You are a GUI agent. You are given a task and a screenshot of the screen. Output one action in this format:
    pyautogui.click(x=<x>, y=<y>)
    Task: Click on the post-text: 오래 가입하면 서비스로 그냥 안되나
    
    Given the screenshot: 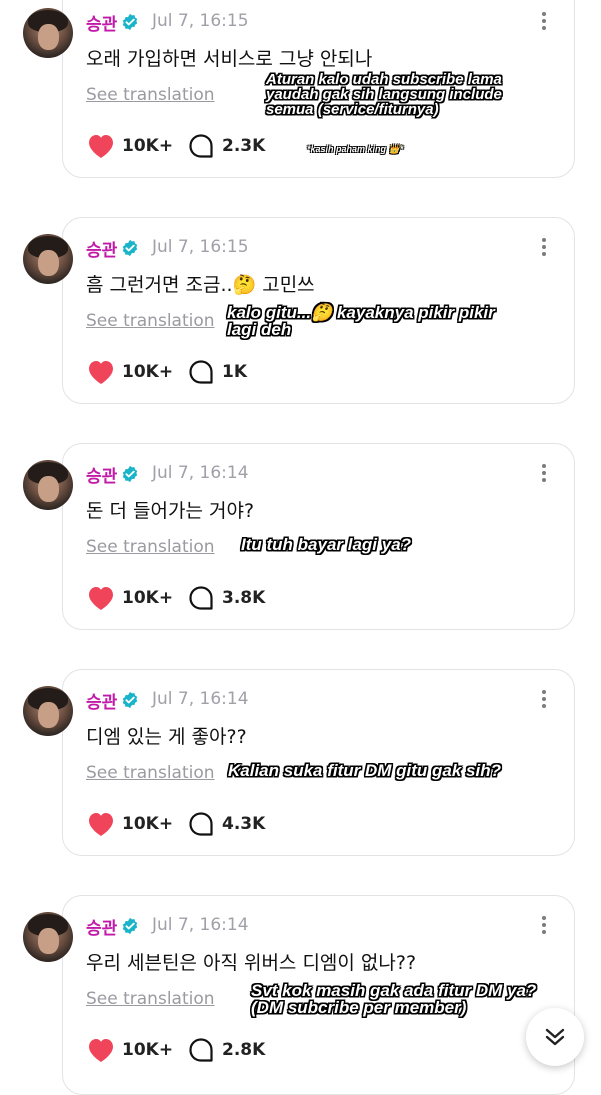 What is the action you would take?
    pyautogui.click(x=229, y=59)
    